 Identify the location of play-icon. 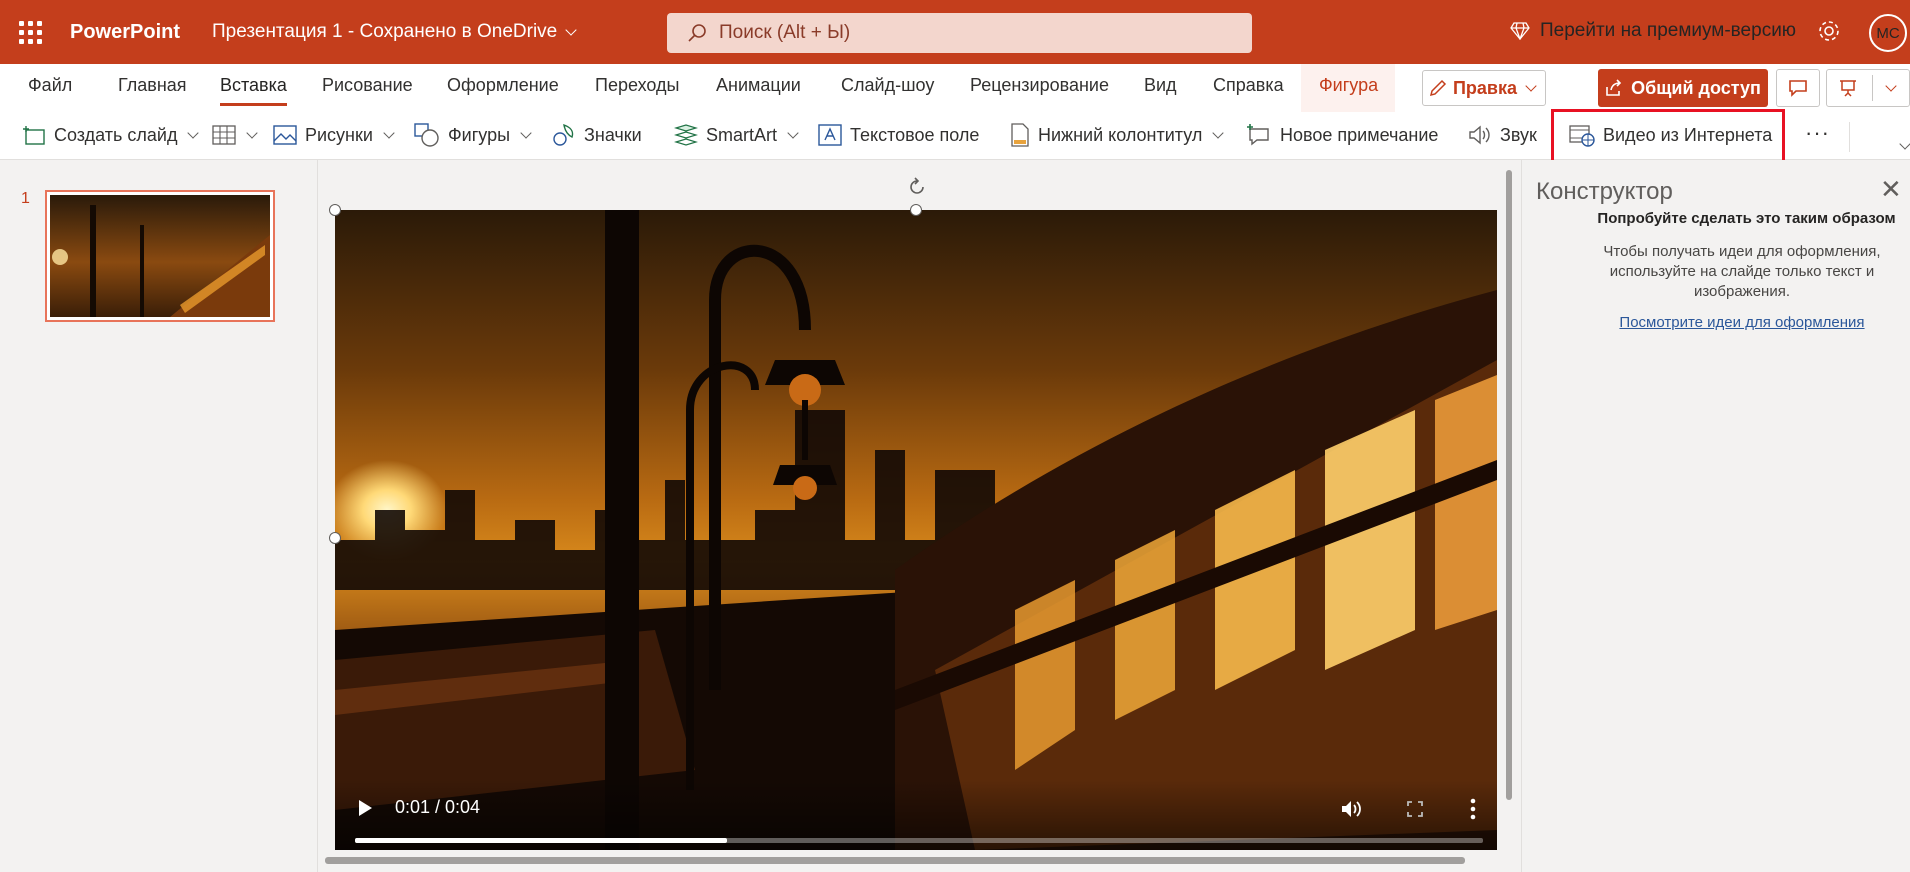
(365, 808).